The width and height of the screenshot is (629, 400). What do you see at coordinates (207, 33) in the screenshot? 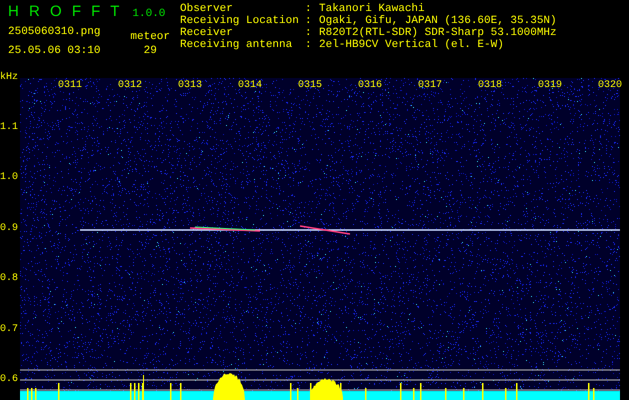
I see `info-label: Receiver` at bounding box center [207, 33].